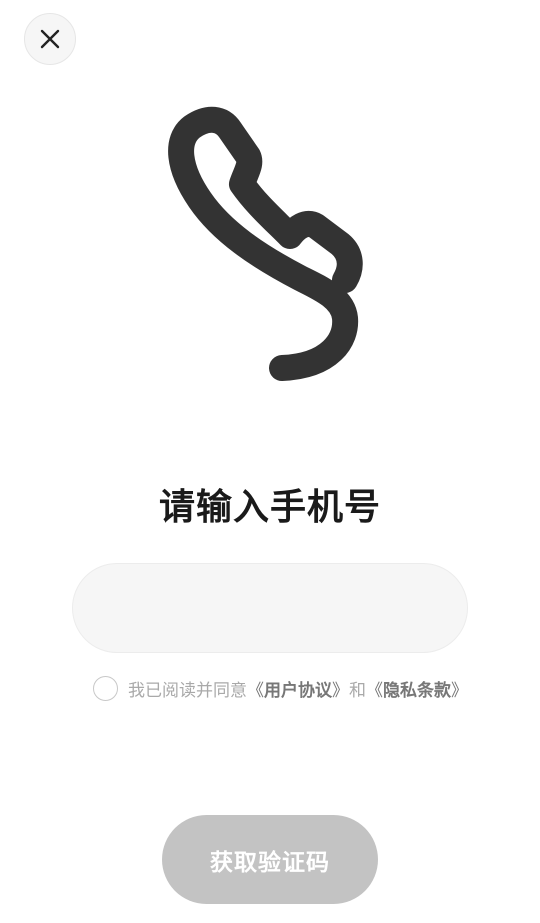 The image size is (540, 923). I want to click on page-title: 请输入手机号, so click(269, 507).